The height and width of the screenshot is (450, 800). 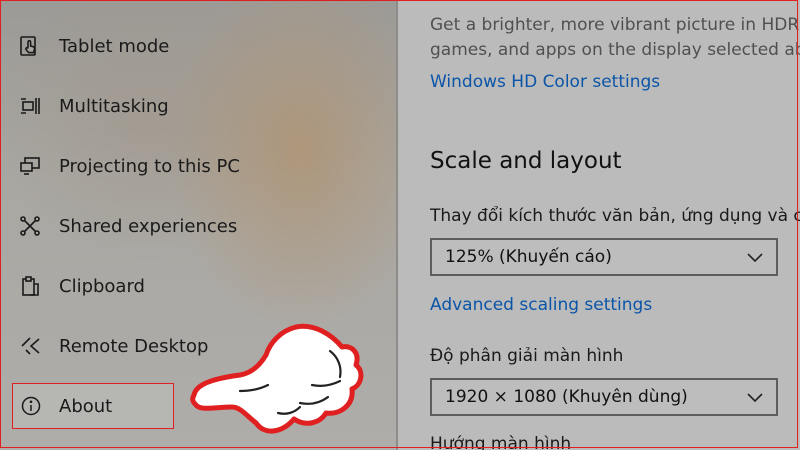 I want to click on tablet-mode-icon, so click(x=30, y=46).